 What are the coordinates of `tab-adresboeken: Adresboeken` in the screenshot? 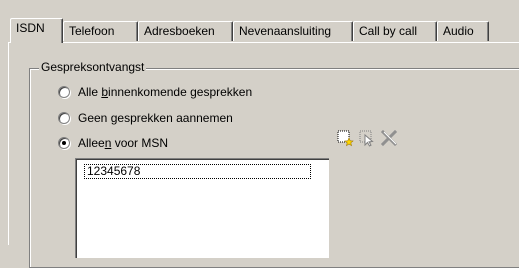 It's located at (185, 31).